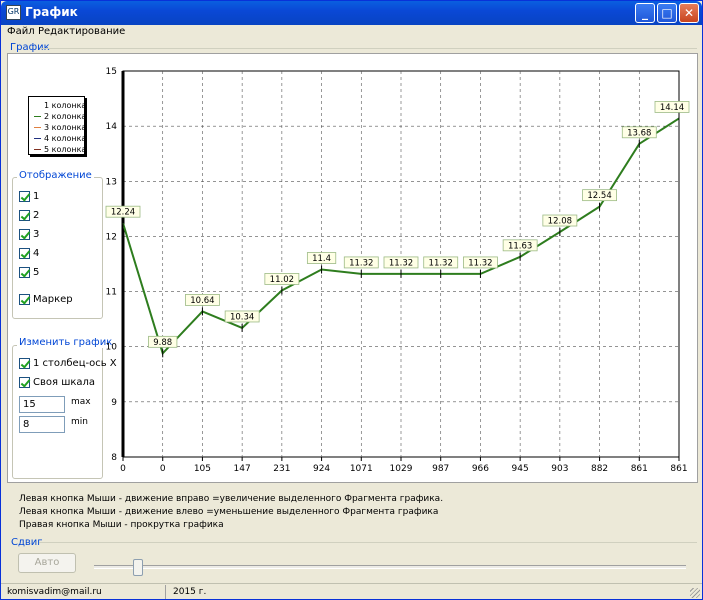  I want to click on app-icon: GR, so click(13, 12).